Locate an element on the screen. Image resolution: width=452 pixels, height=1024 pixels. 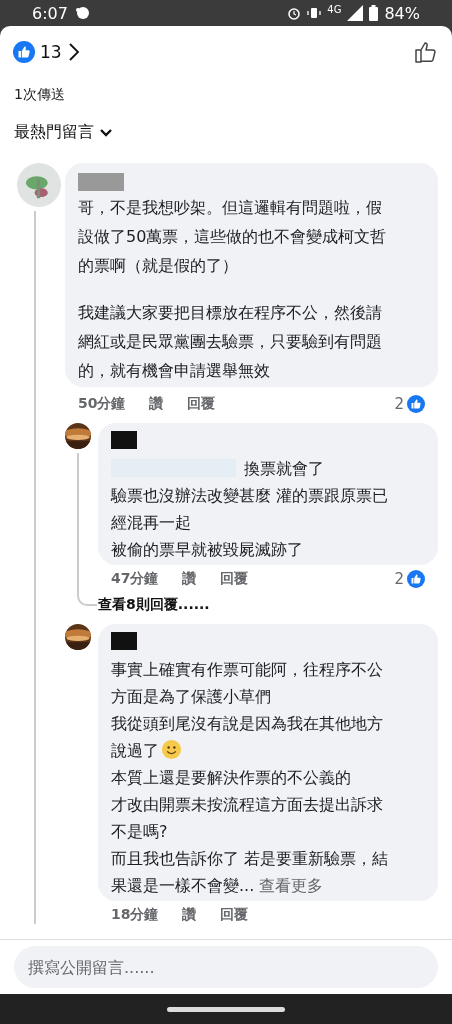
alarm-icon is located at coordinates (294, 13).